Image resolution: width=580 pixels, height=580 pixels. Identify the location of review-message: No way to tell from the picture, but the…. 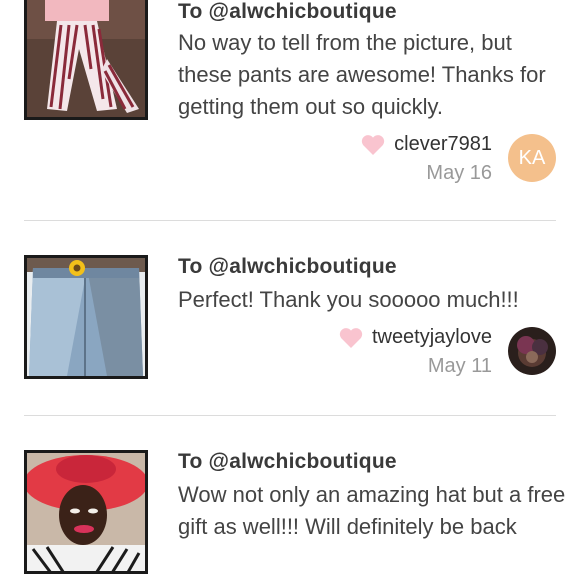
(362, 74).